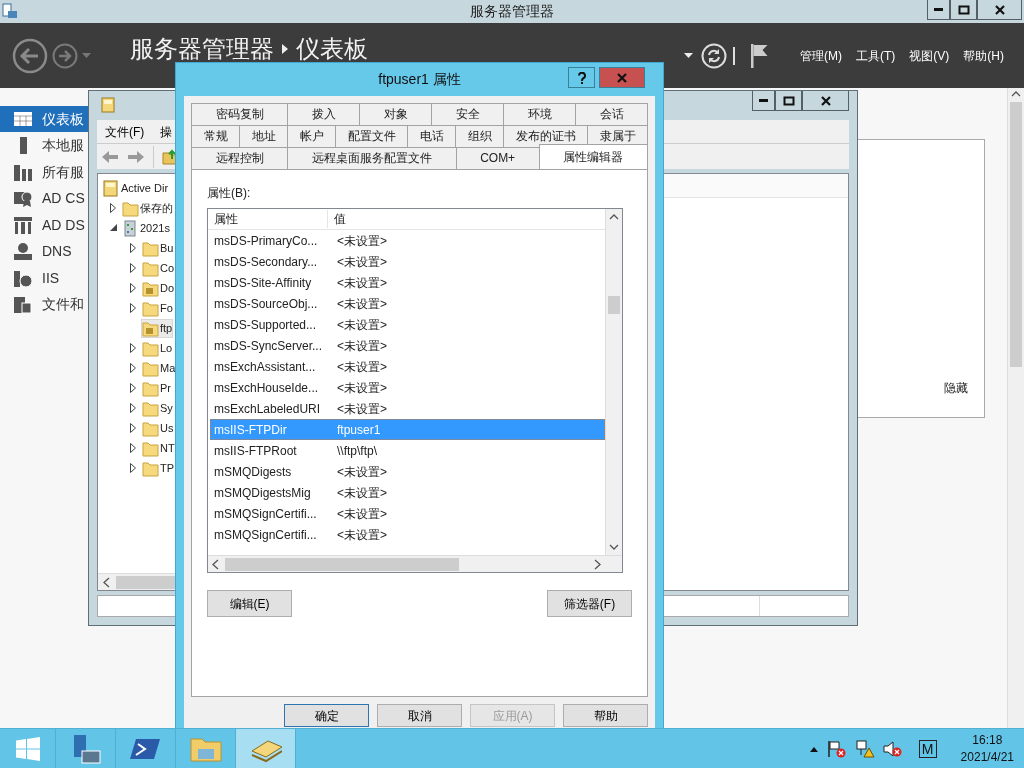  Describe the element at coordinates (357, 451) in the screenshot. I see `table-cell-text: \\ftp\ftp\` at that location.